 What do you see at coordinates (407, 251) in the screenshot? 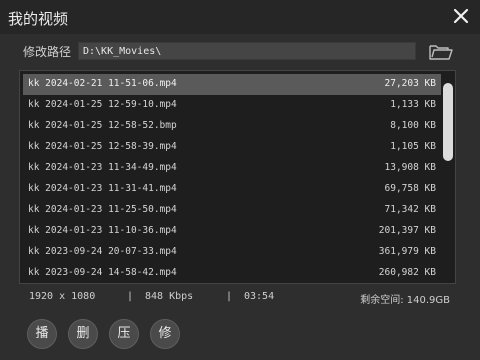
I see `file-size: 361,979 KB` at bounding box center [407, 251].